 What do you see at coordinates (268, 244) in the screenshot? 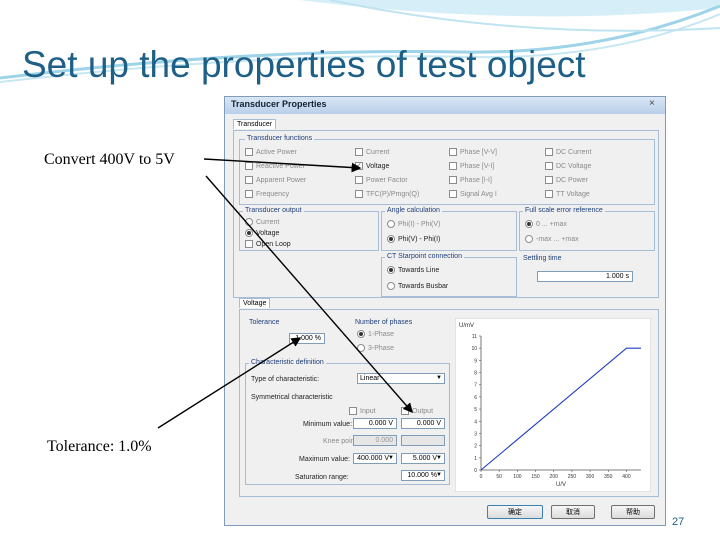
I see `output-open-loop-checkbox: Open Loop` at bounding box center [268, 244].